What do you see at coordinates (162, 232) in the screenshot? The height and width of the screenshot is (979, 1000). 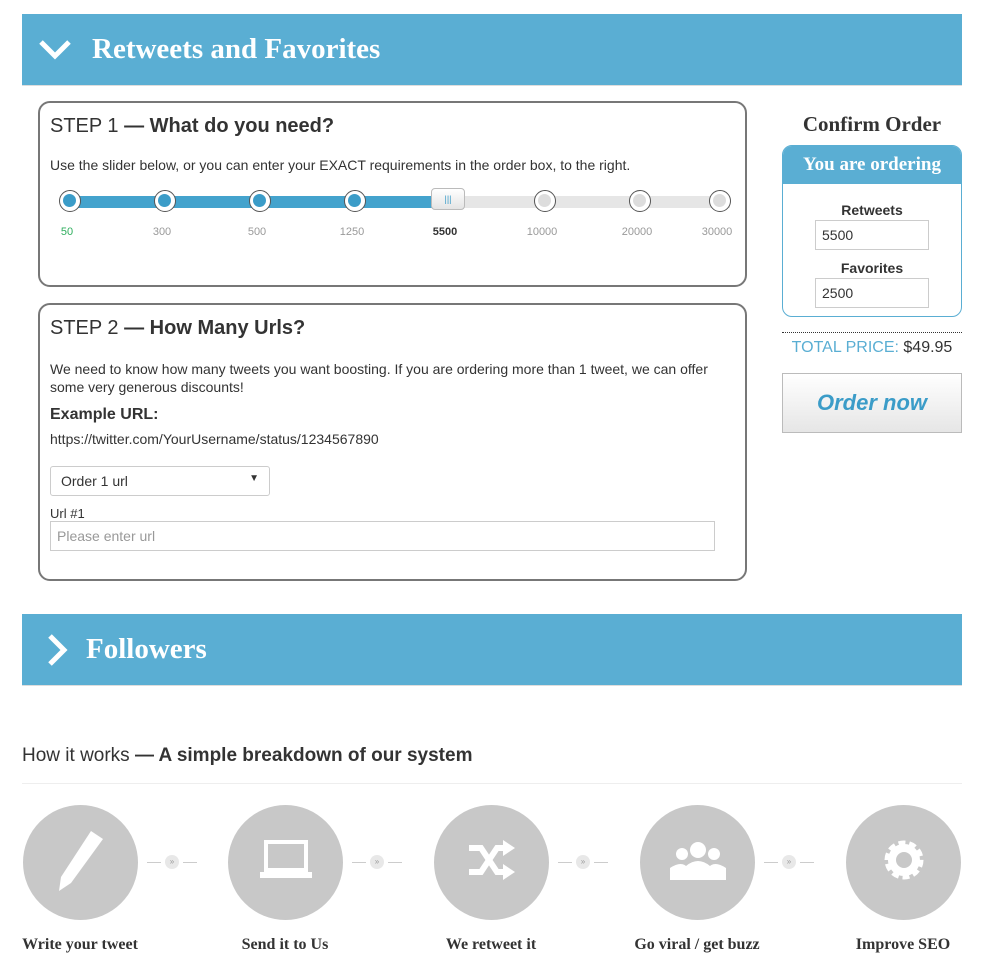 I see `slider-tick-label: 300` at bounding box center [162, 232].